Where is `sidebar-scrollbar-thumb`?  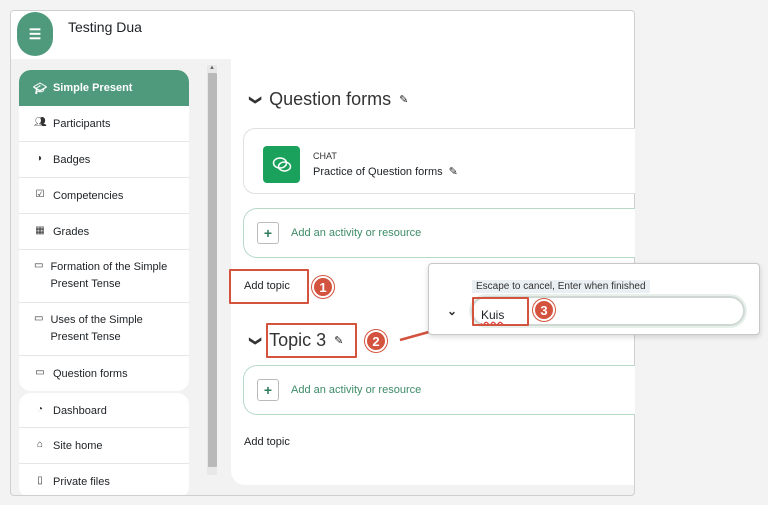
sidebar-scrollbar-thumb is located at coordinates (212, 270).